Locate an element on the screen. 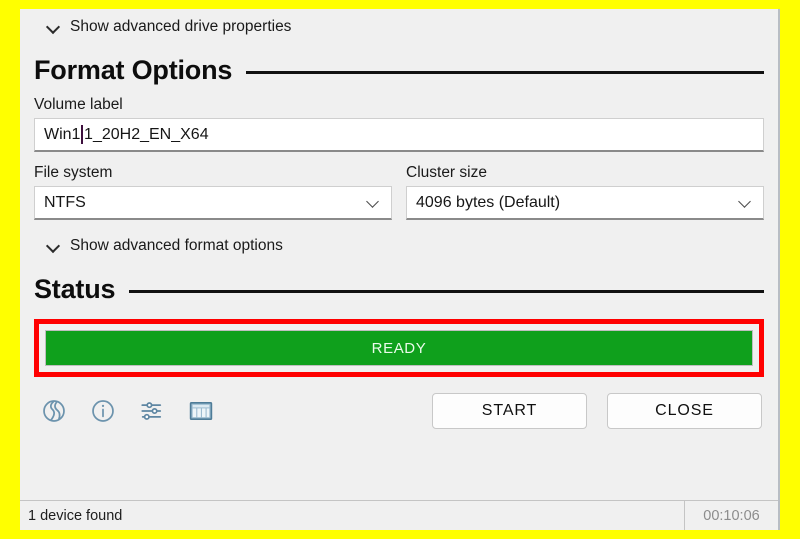 Image resolution: width=800 pixels, height=539 pixels. format-options-heading: Format Options is located at coordinates (399, 70).